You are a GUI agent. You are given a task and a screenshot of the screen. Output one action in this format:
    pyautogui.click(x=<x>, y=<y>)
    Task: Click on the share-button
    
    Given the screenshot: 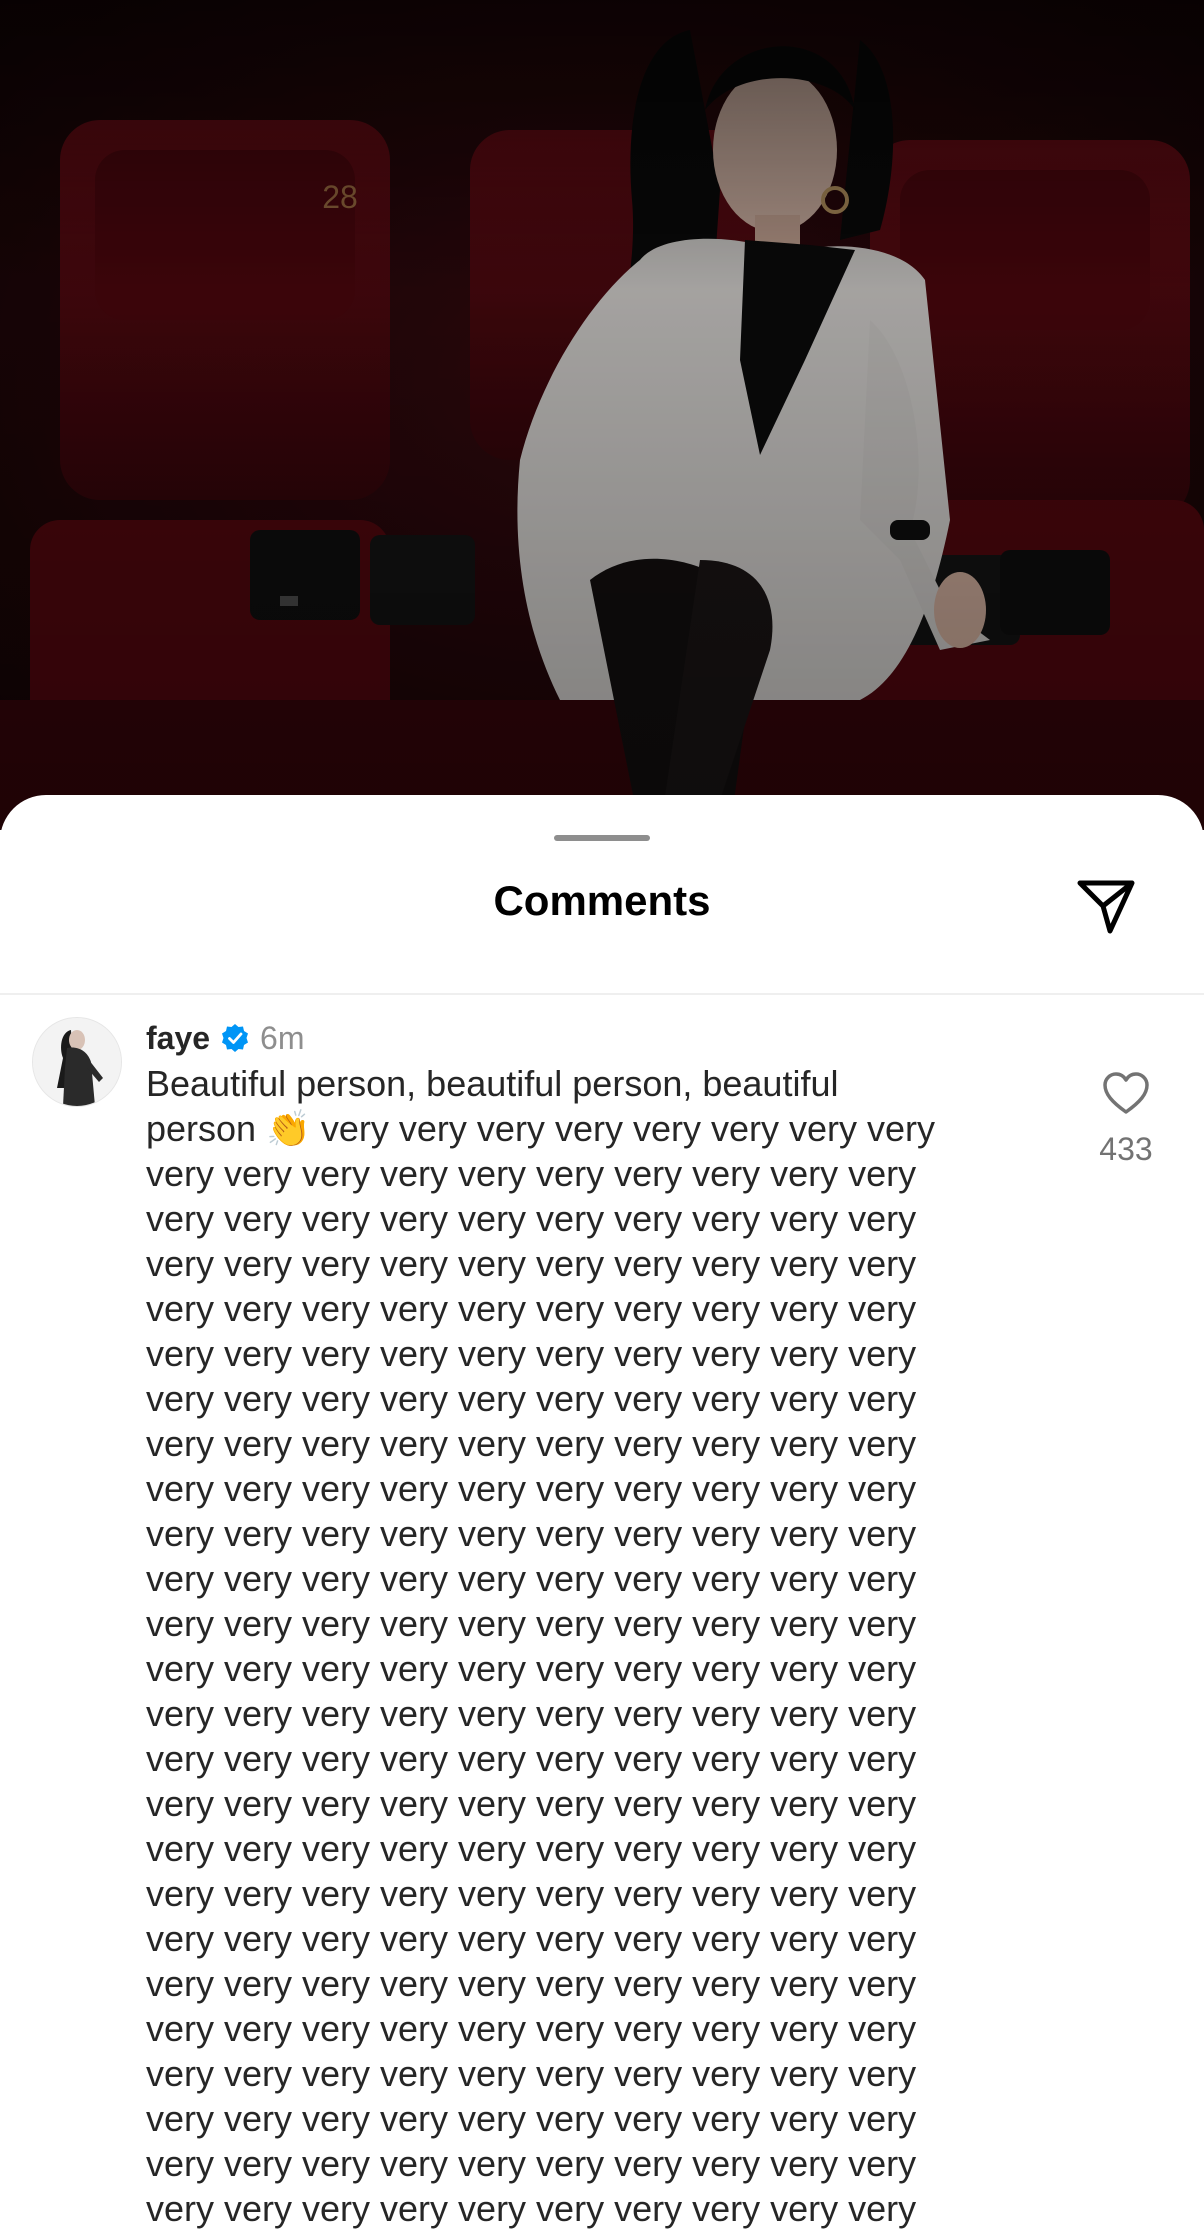 What is the action you would take?
    pyautogui.click(x=1106, y=907)
    